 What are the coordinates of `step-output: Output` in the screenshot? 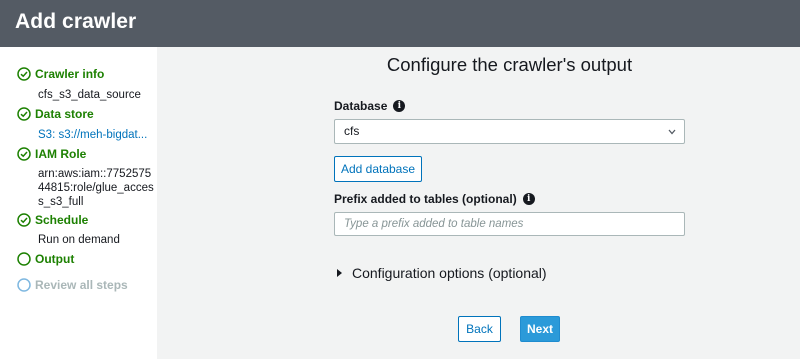 It's located at (45, 259).